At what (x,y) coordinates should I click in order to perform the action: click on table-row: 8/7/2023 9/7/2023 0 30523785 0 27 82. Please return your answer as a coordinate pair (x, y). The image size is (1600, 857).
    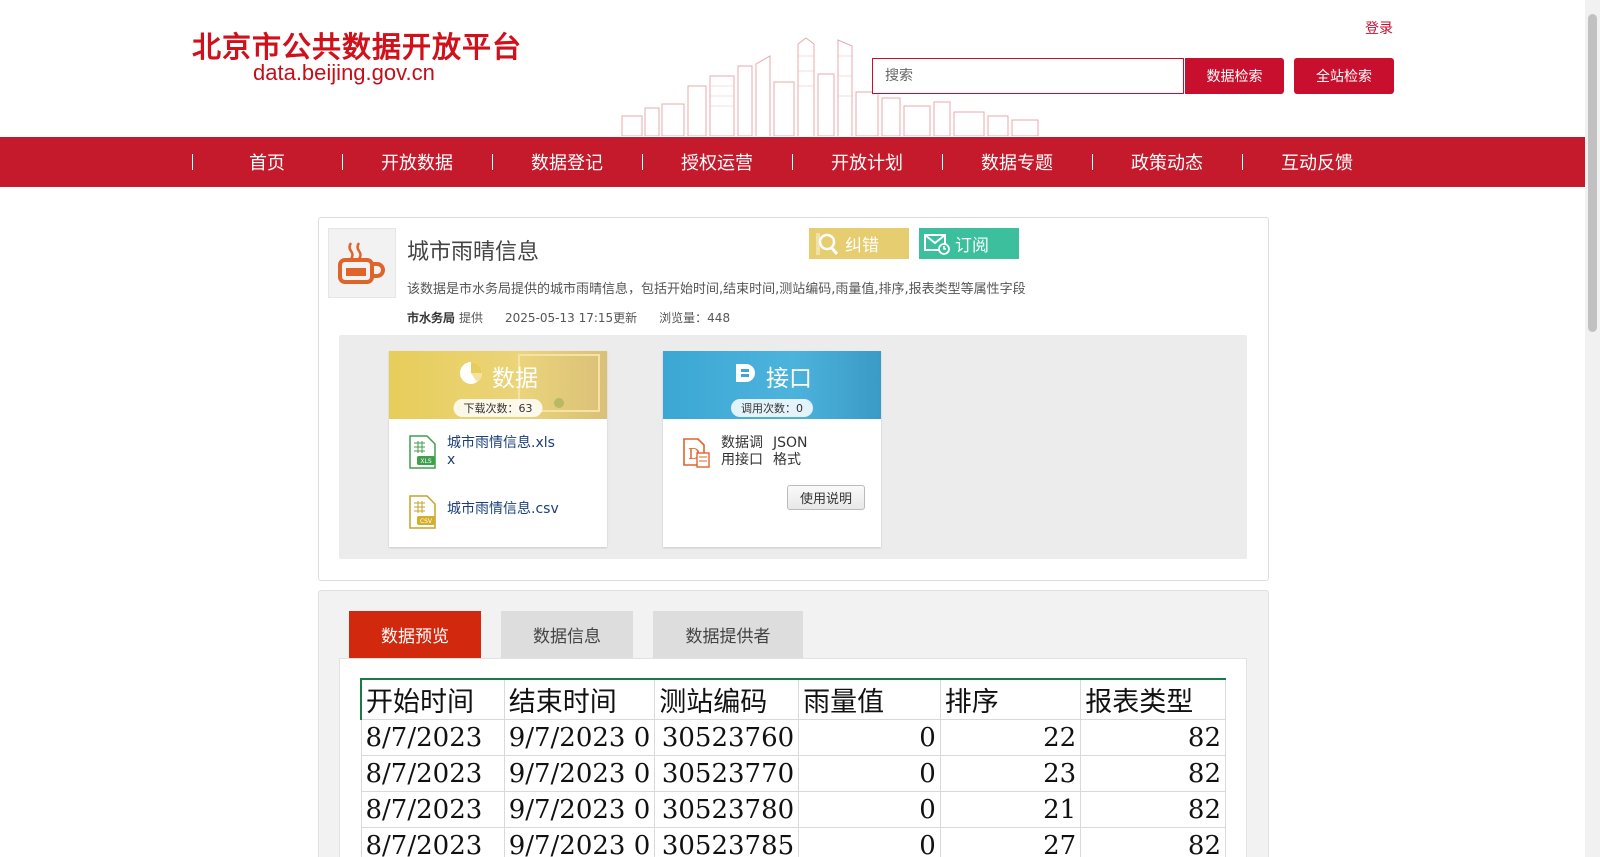
    Looking at the image, I should click on (793, 842).